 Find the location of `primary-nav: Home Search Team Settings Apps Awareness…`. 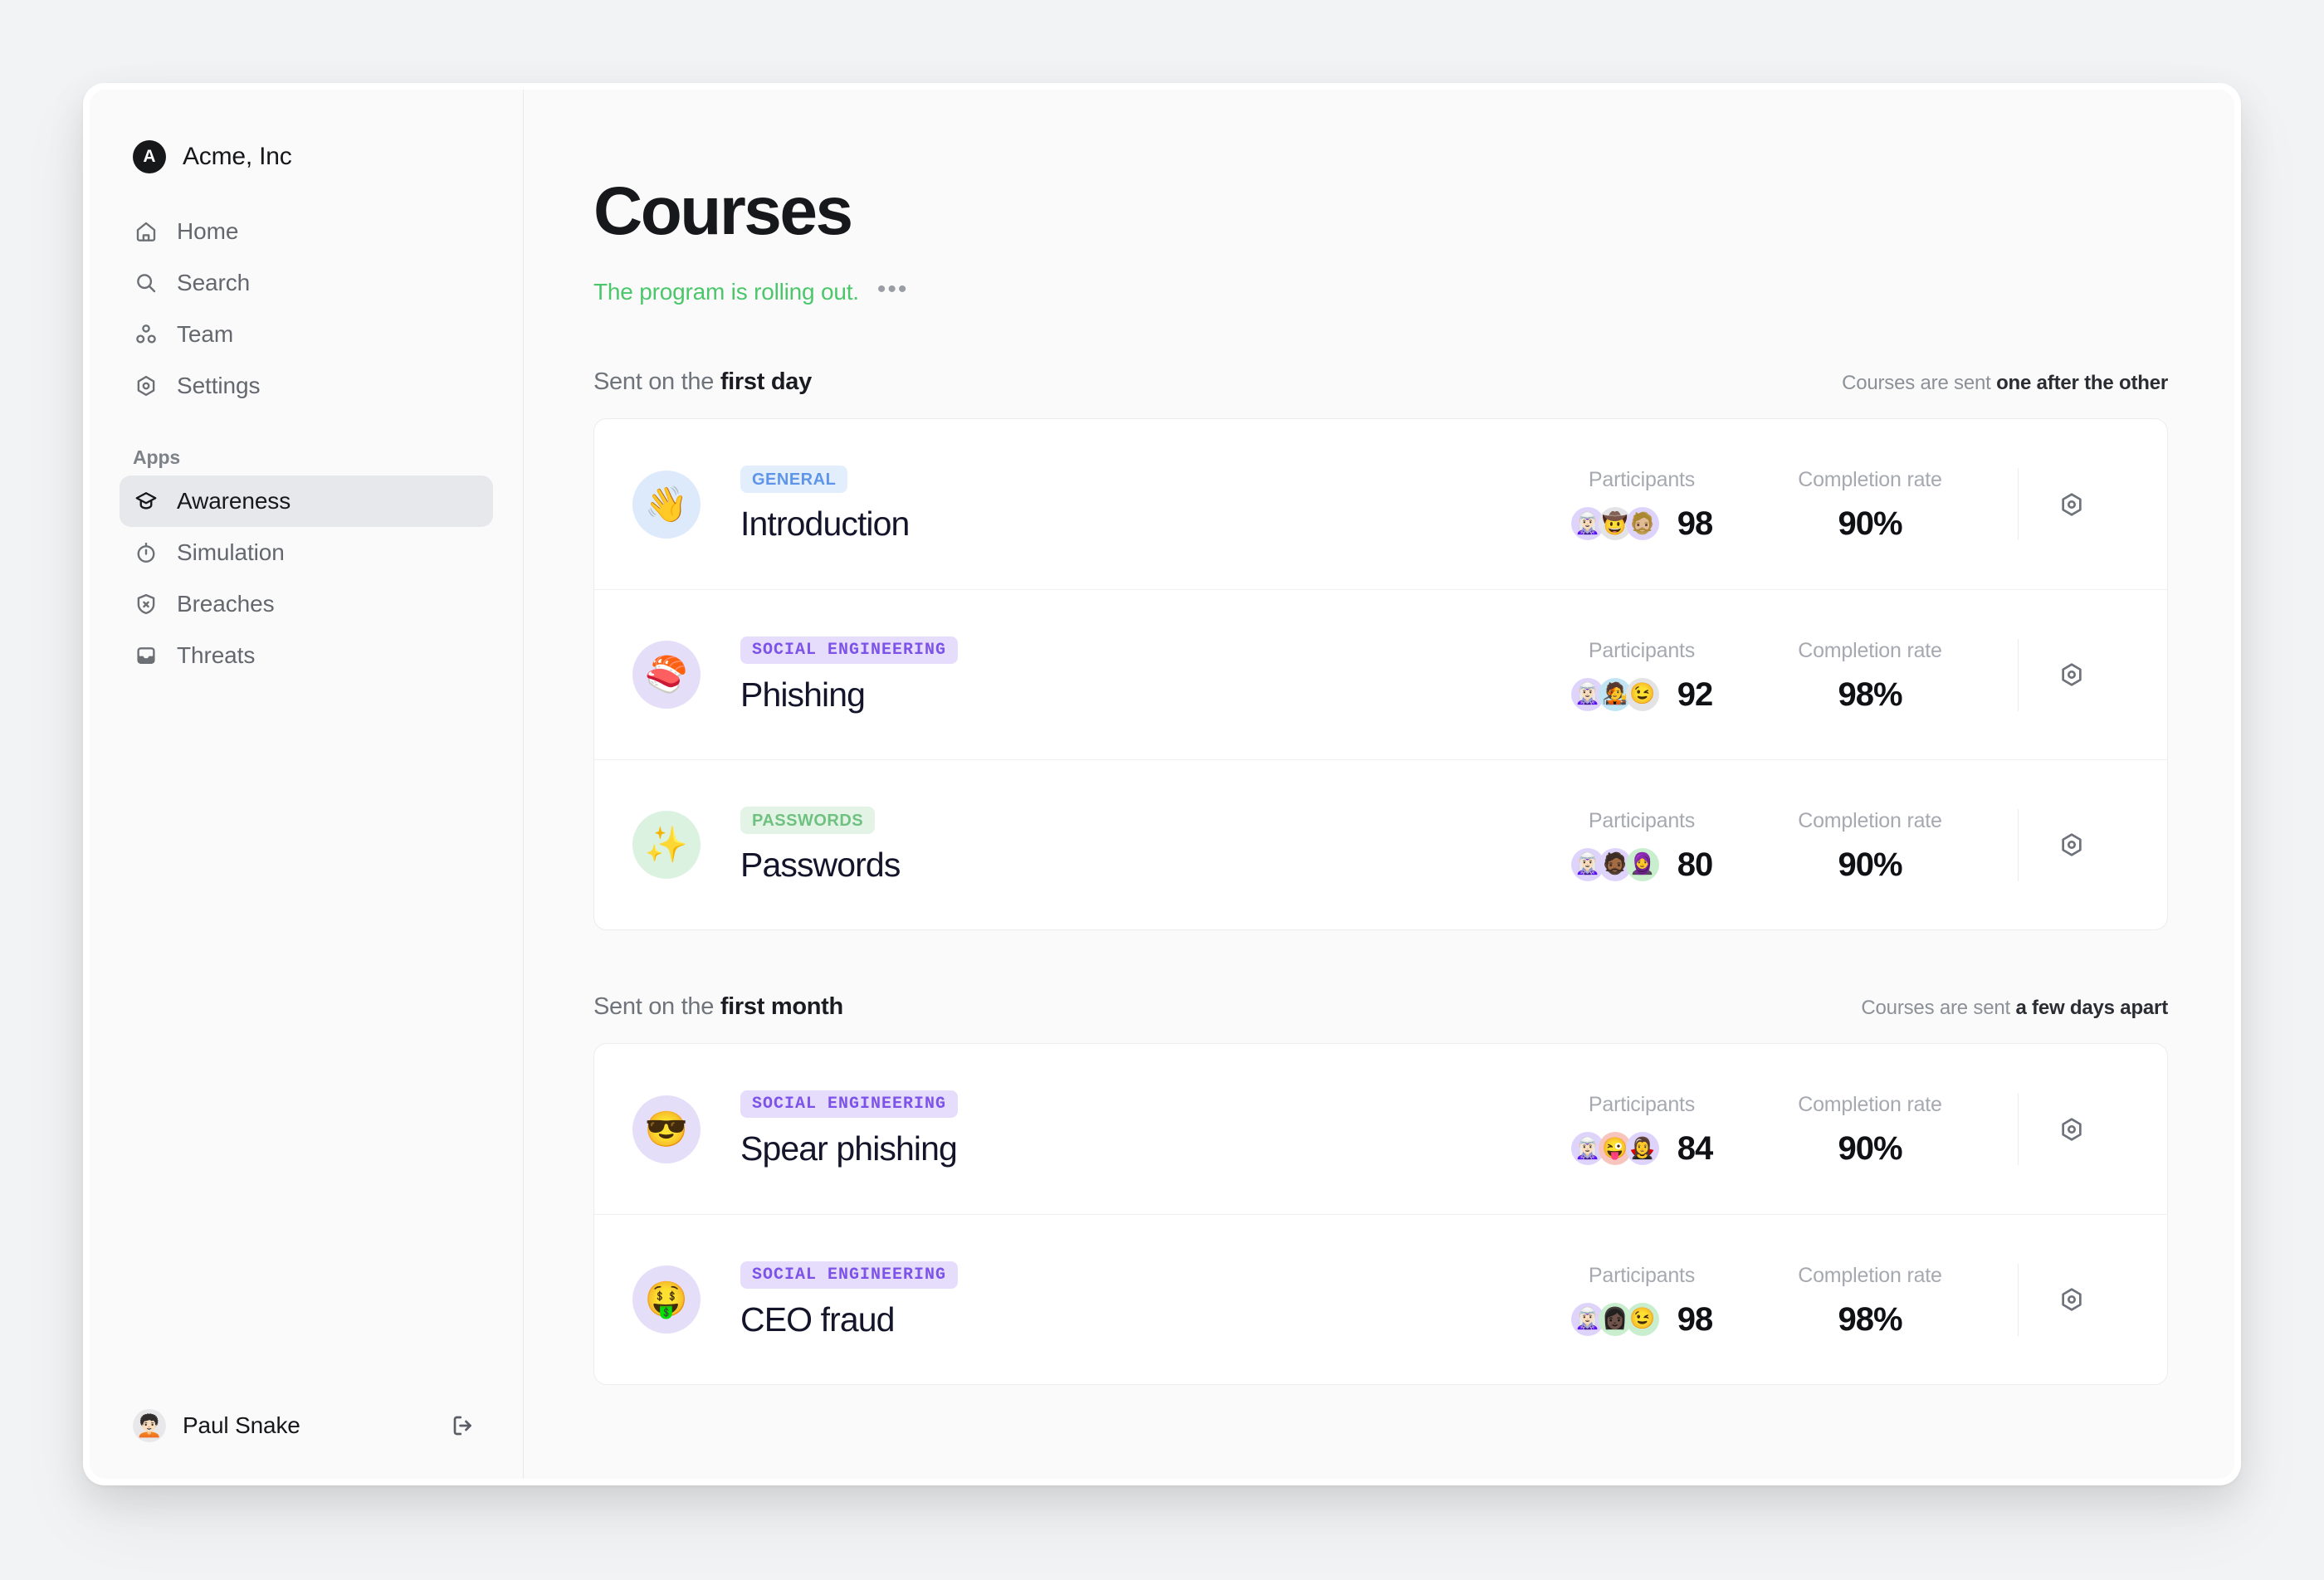

primary-nav: Home Search Team Settings Apps Awareness… is located at coordinates (306, 444).